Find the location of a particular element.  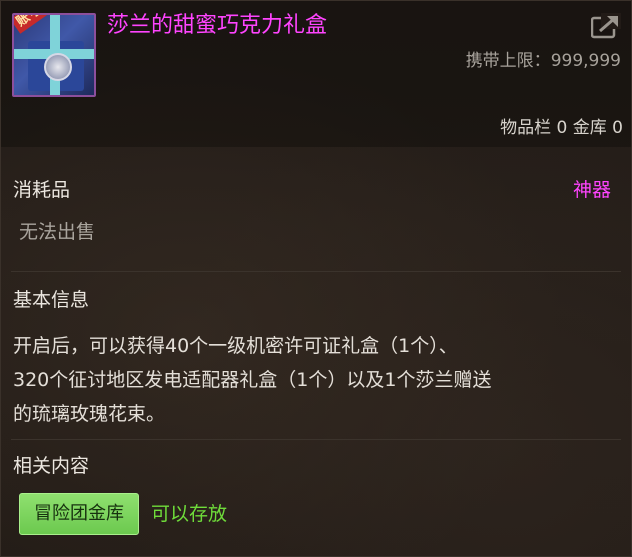

gift-box-icon: 账号 is located at coordinates (54, 55).